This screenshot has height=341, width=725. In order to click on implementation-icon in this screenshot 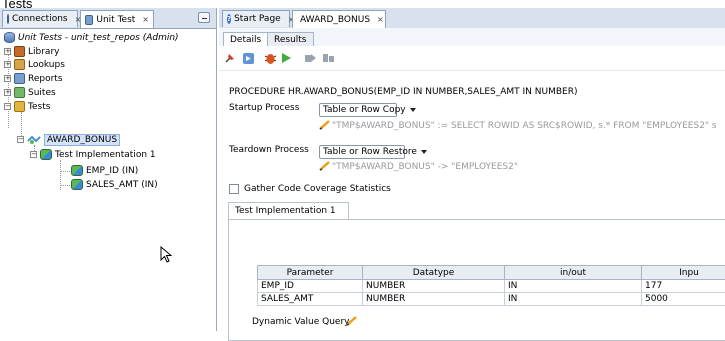, I will do `click(46, 154)`.